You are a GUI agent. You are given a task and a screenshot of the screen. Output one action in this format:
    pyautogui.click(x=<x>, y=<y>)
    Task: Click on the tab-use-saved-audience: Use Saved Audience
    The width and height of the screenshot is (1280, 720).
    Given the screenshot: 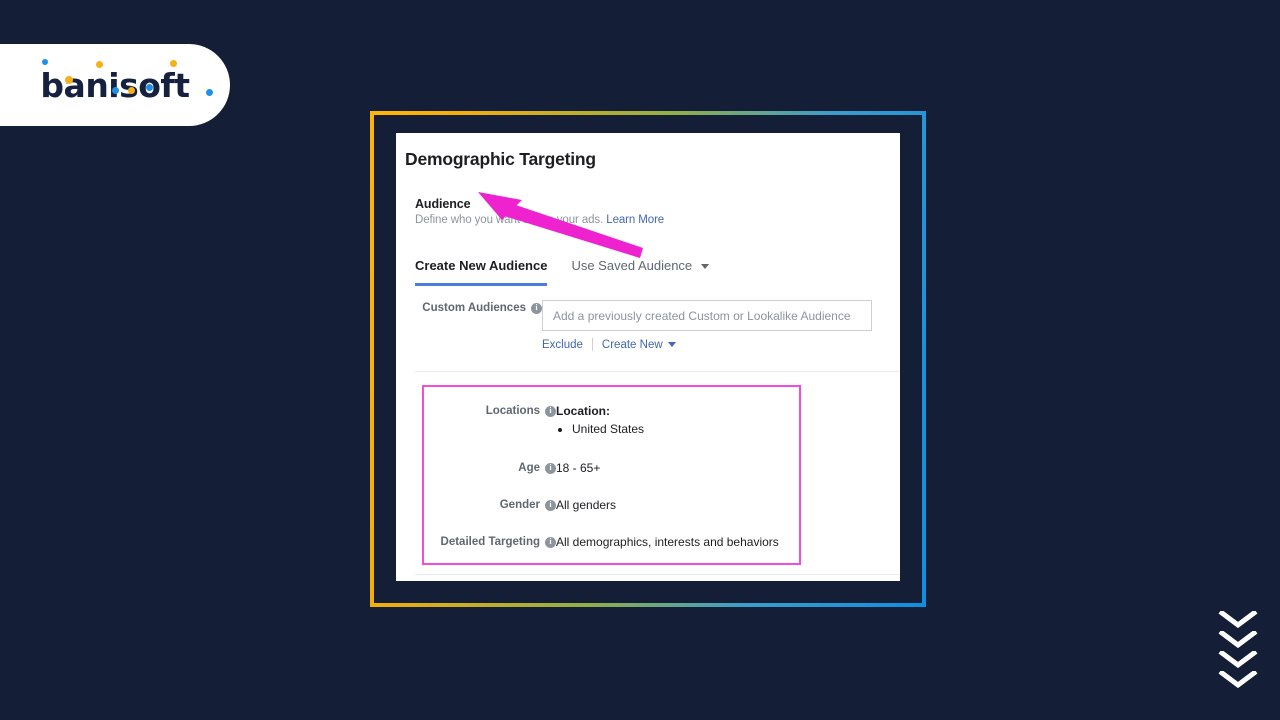 What is the action you would take?
    pyautogui.click(x=640, y=272)
    